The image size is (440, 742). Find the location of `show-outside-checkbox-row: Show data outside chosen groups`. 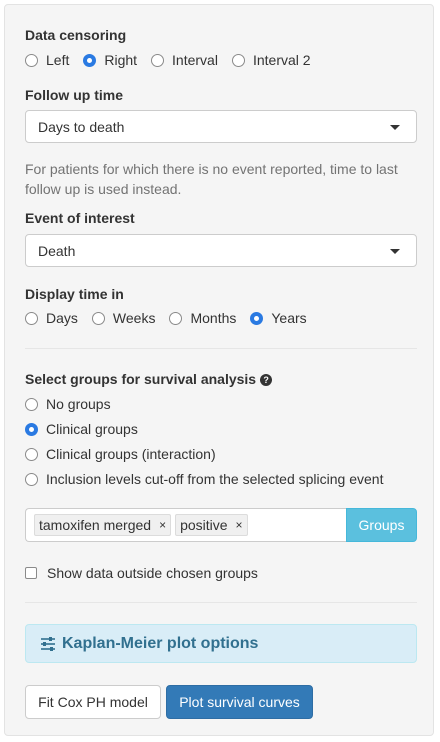

show-outside-checkbox-row: Show data outside chosen groups is located at coordinates (141, 573).